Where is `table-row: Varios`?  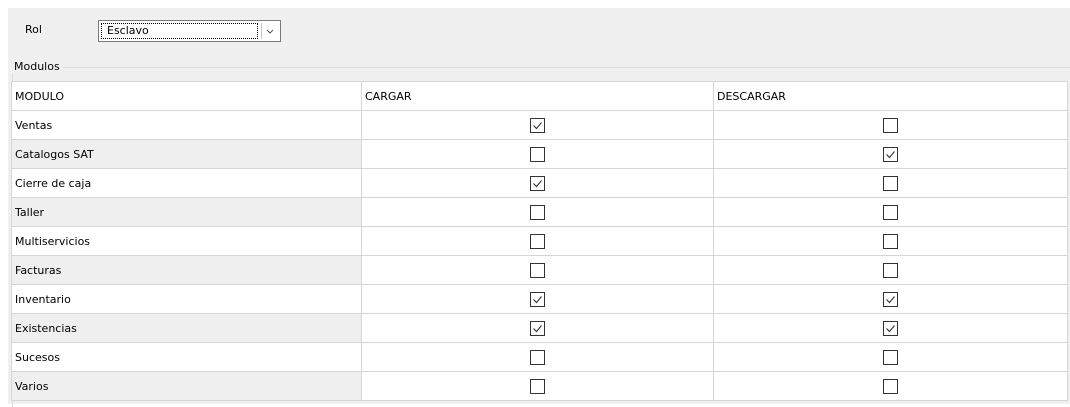 table-row: Varios is located at coordinates (539, 386).